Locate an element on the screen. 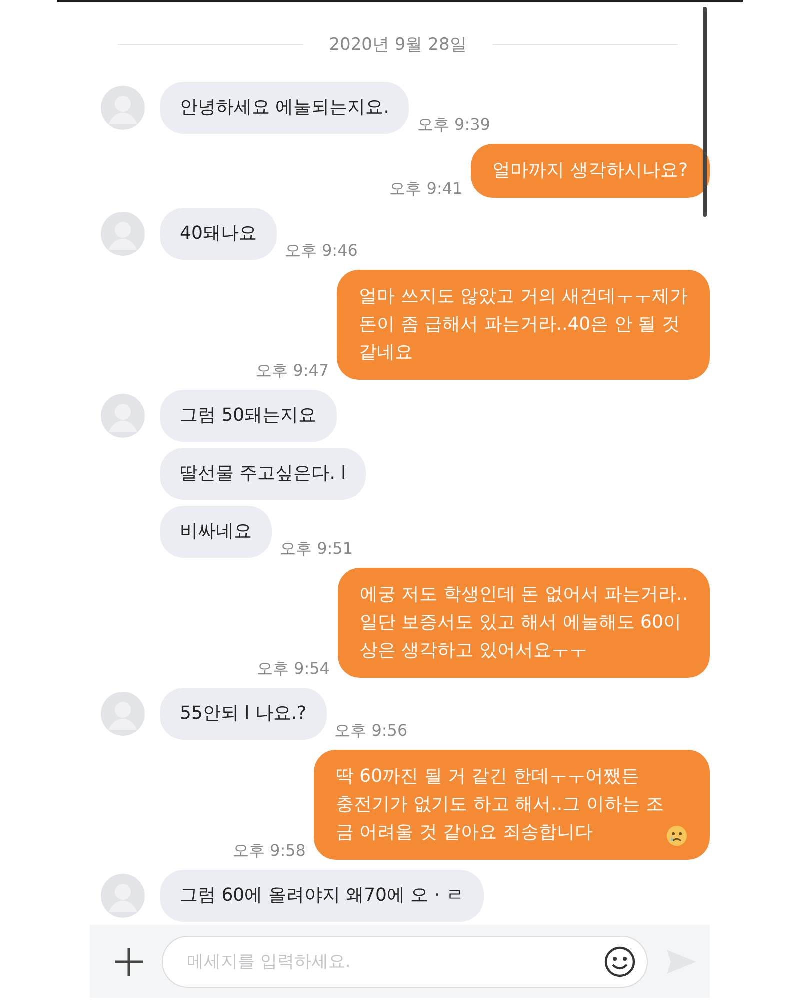  message-time: 오후 9:41 is located at coordinates (426, 189).